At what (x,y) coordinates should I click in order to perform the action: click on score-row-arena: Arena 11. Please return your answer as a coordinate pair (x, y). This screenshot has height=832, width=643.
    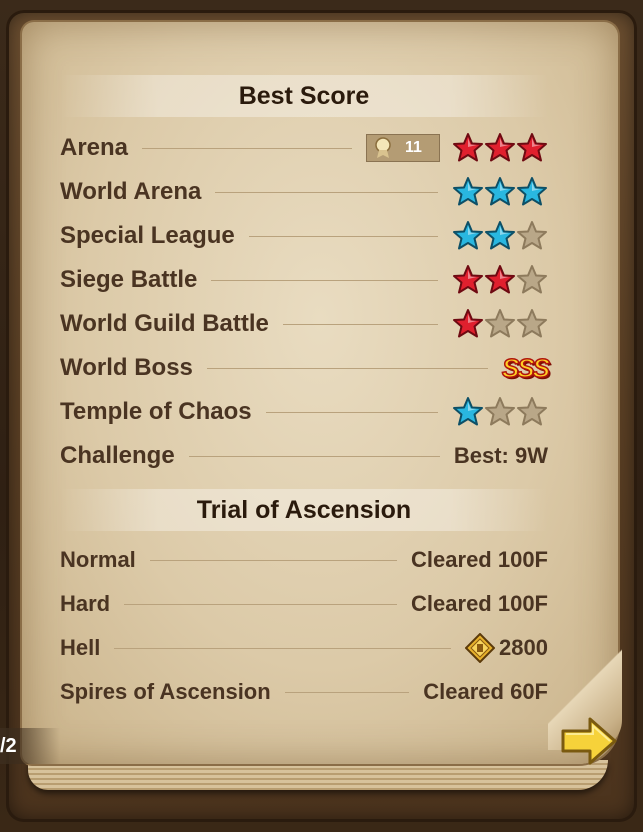
    Looking at the image, I should click on (304, 148).